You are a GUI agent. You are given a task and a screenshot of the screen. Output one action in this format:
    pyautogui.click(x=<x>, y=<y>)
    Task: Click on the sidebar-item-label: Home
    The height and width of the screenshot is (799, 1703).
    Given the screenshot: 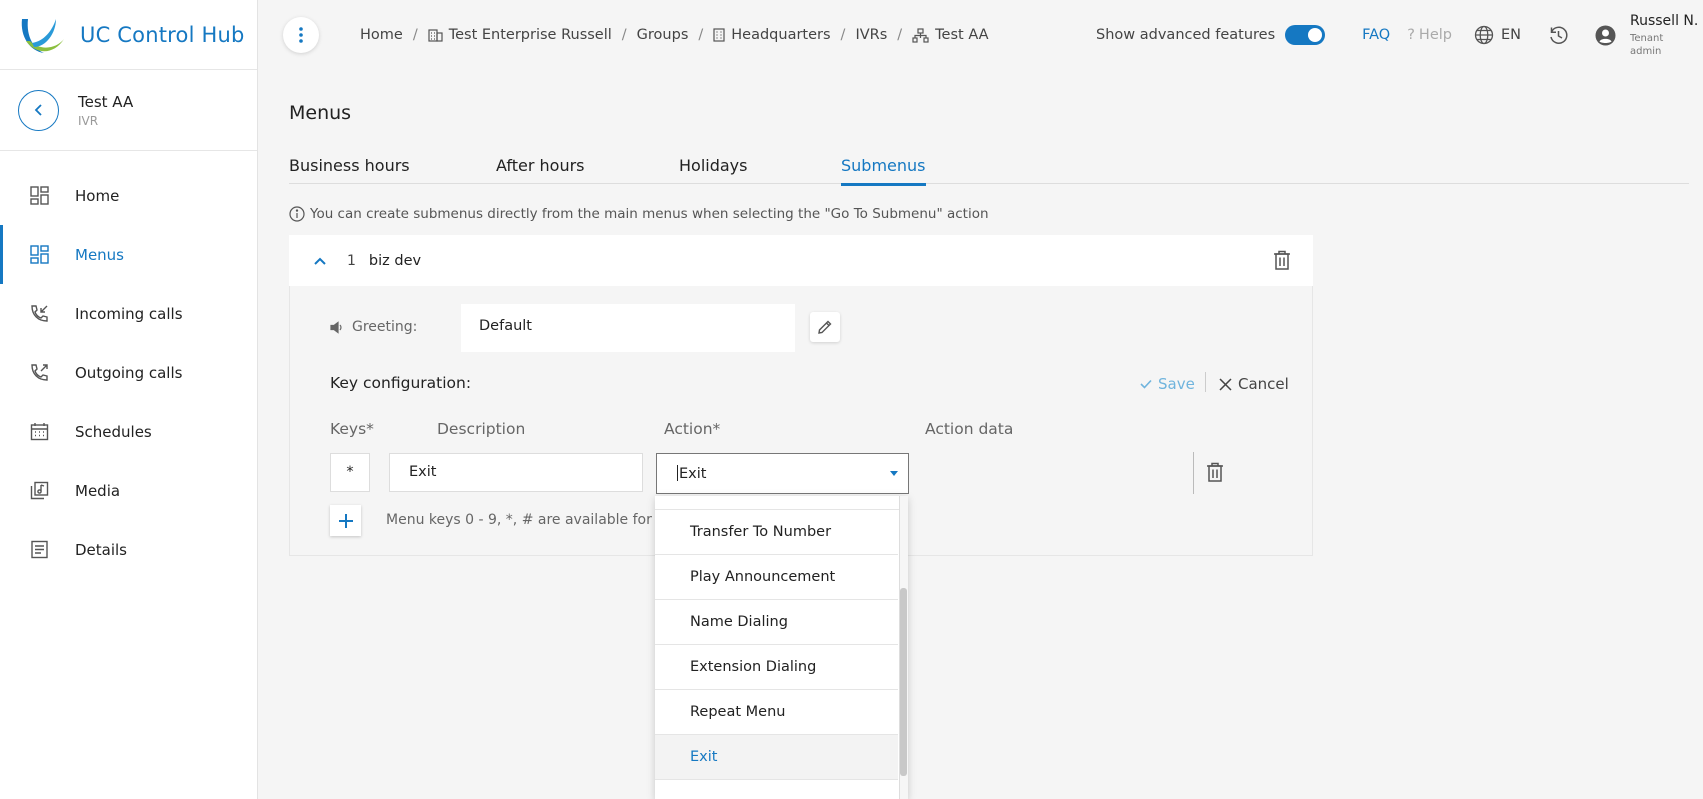 What is the action you would take?
    pyautogui.click(x=97, y=195)
    